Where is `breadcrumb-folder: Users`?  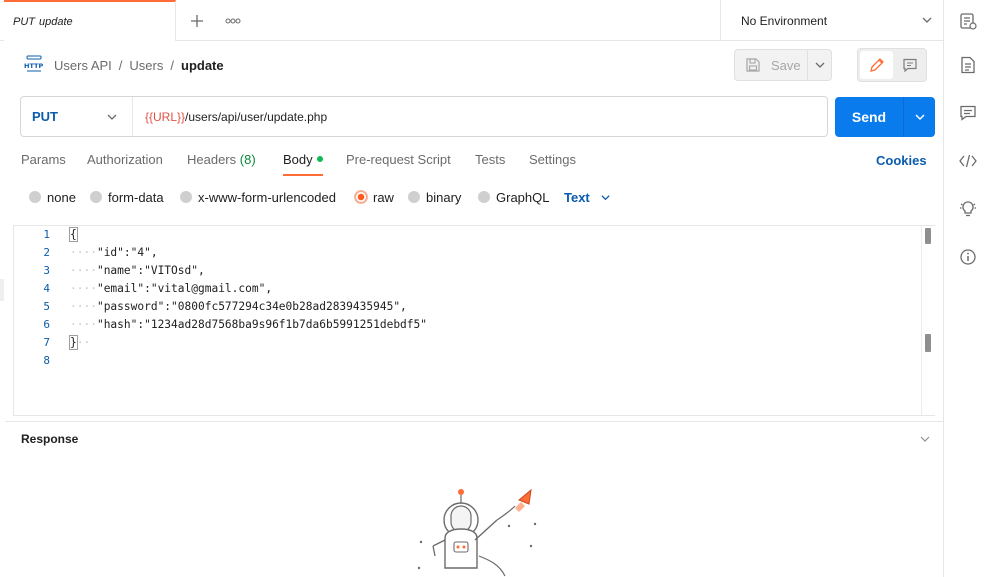
breadcrumb-folder: Users is located at coordinates (146, 65).